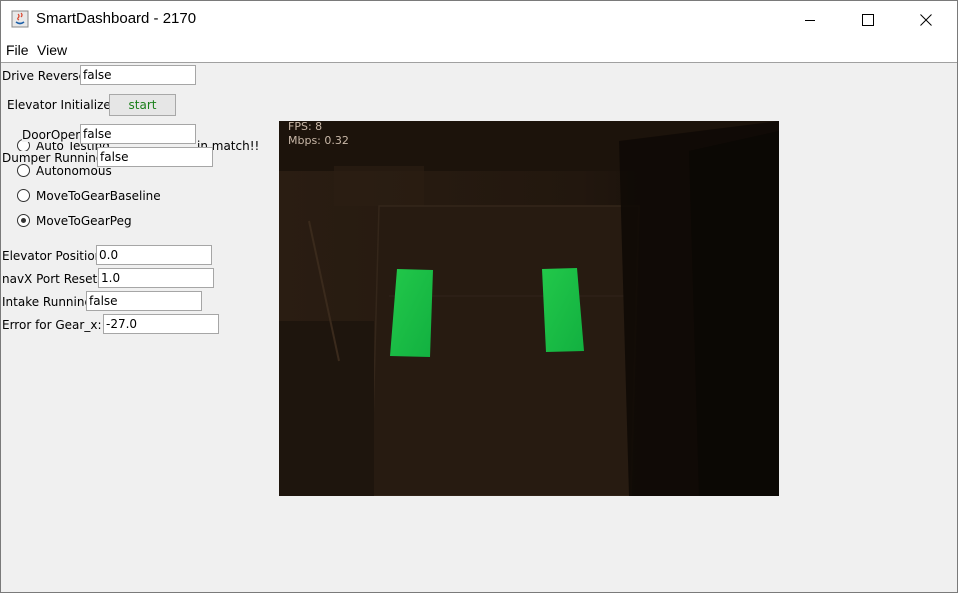 This screenshot has width=958, height=593. Describe the element at coordinates (138, 75) in the screenshot. I see `drive-reverse-field: false` at that location.